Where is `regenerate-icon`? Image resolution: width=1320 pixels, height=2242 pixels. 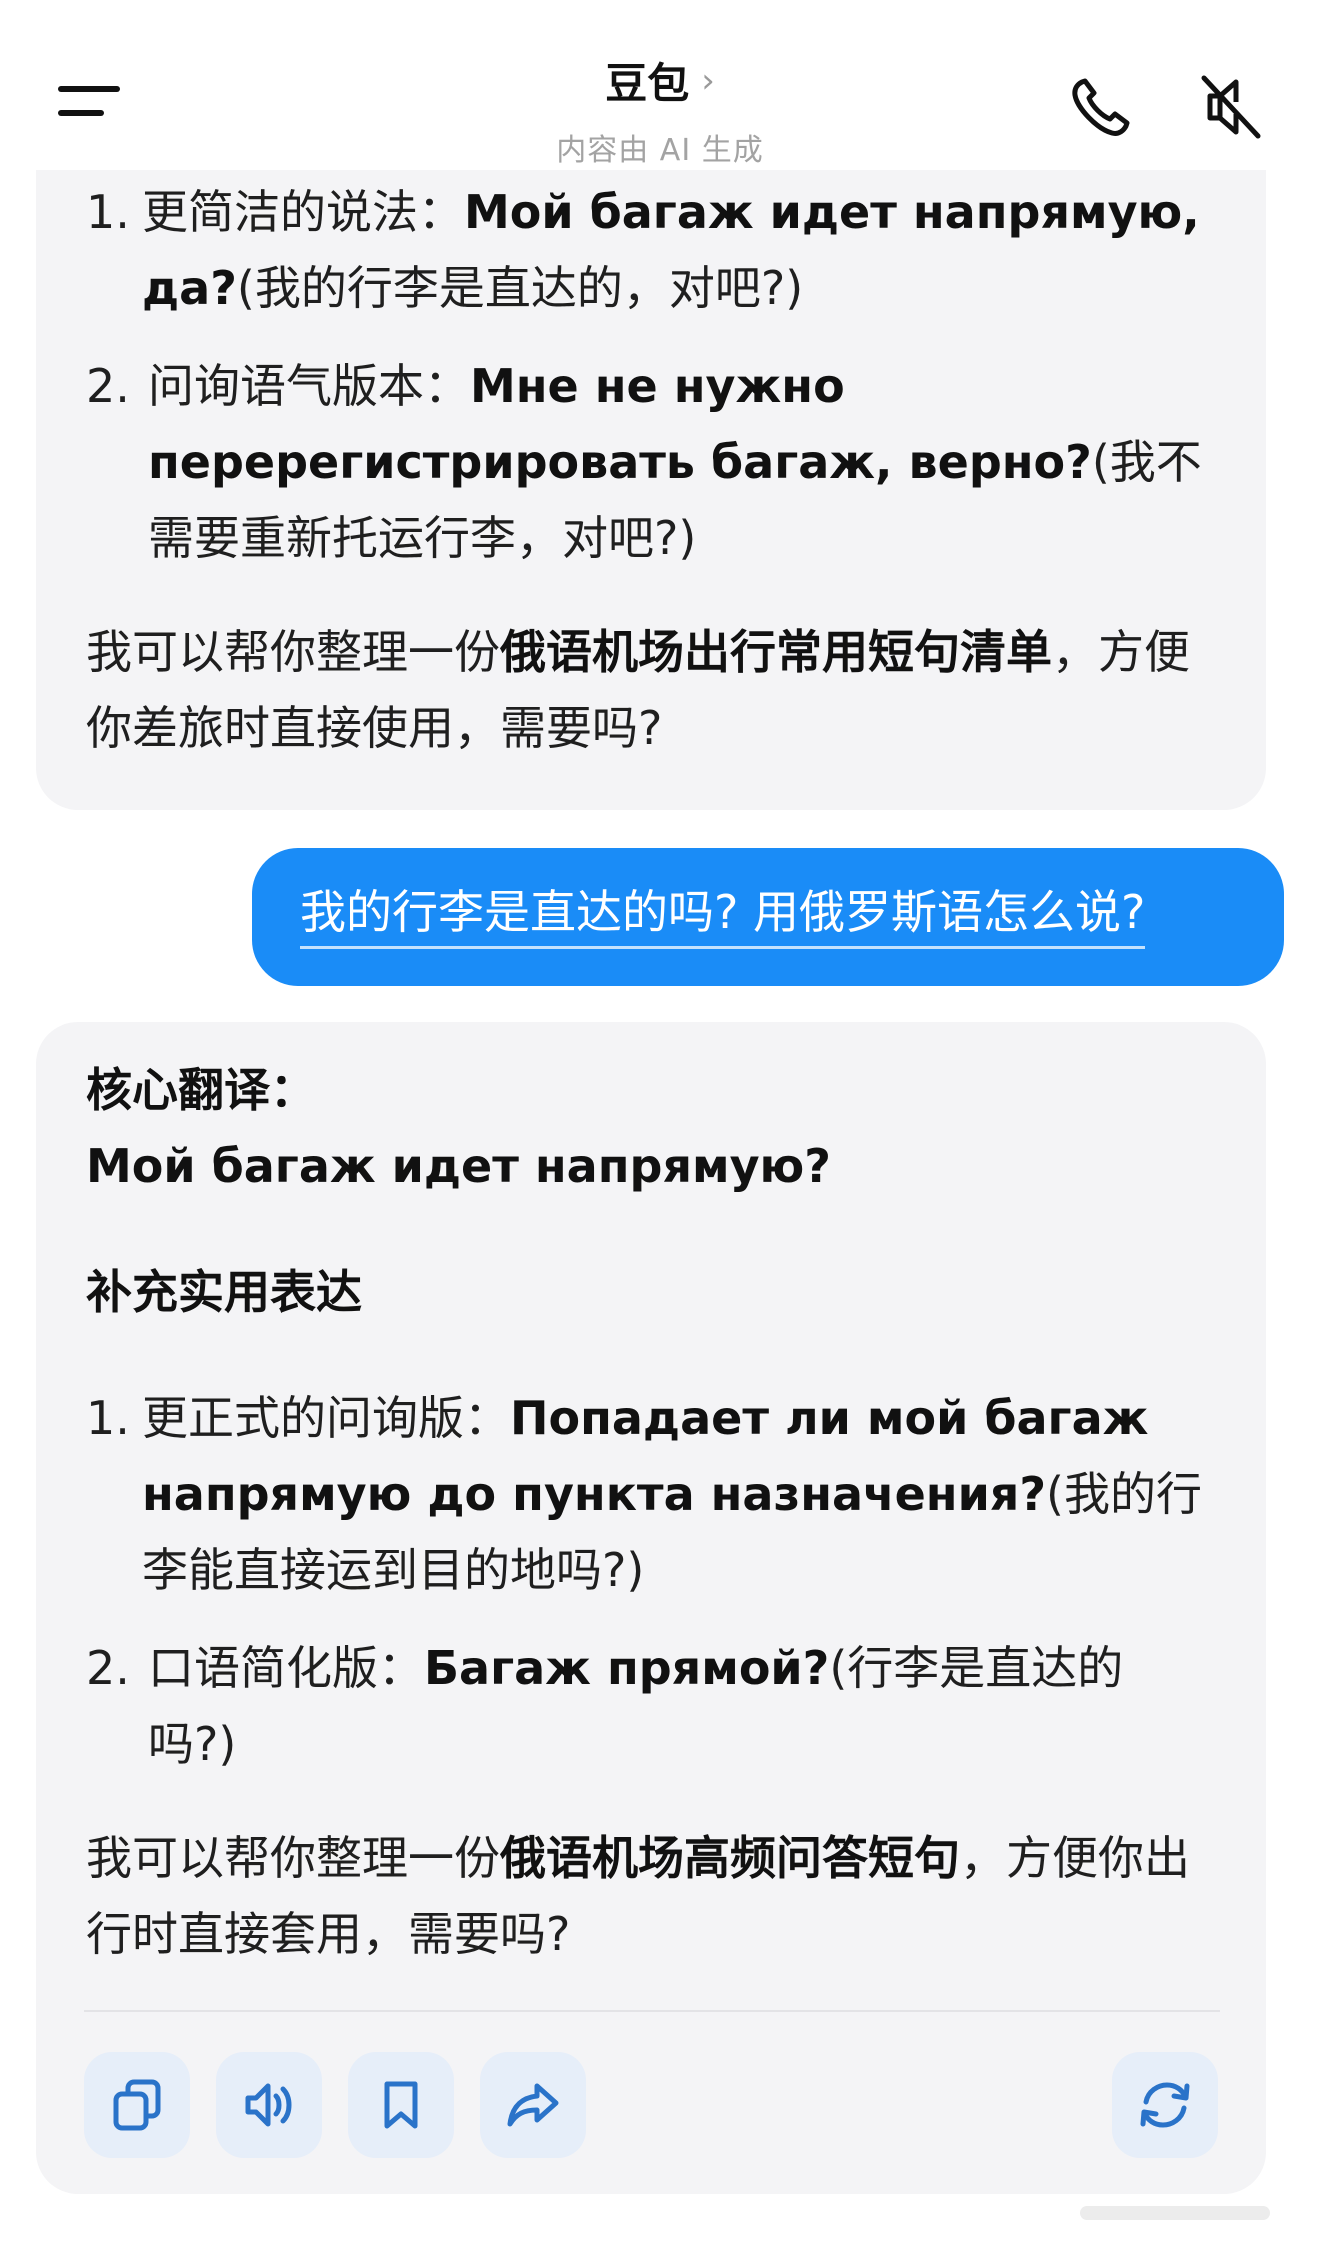
regenerate-icon is located at coordinates (1165, 2105).